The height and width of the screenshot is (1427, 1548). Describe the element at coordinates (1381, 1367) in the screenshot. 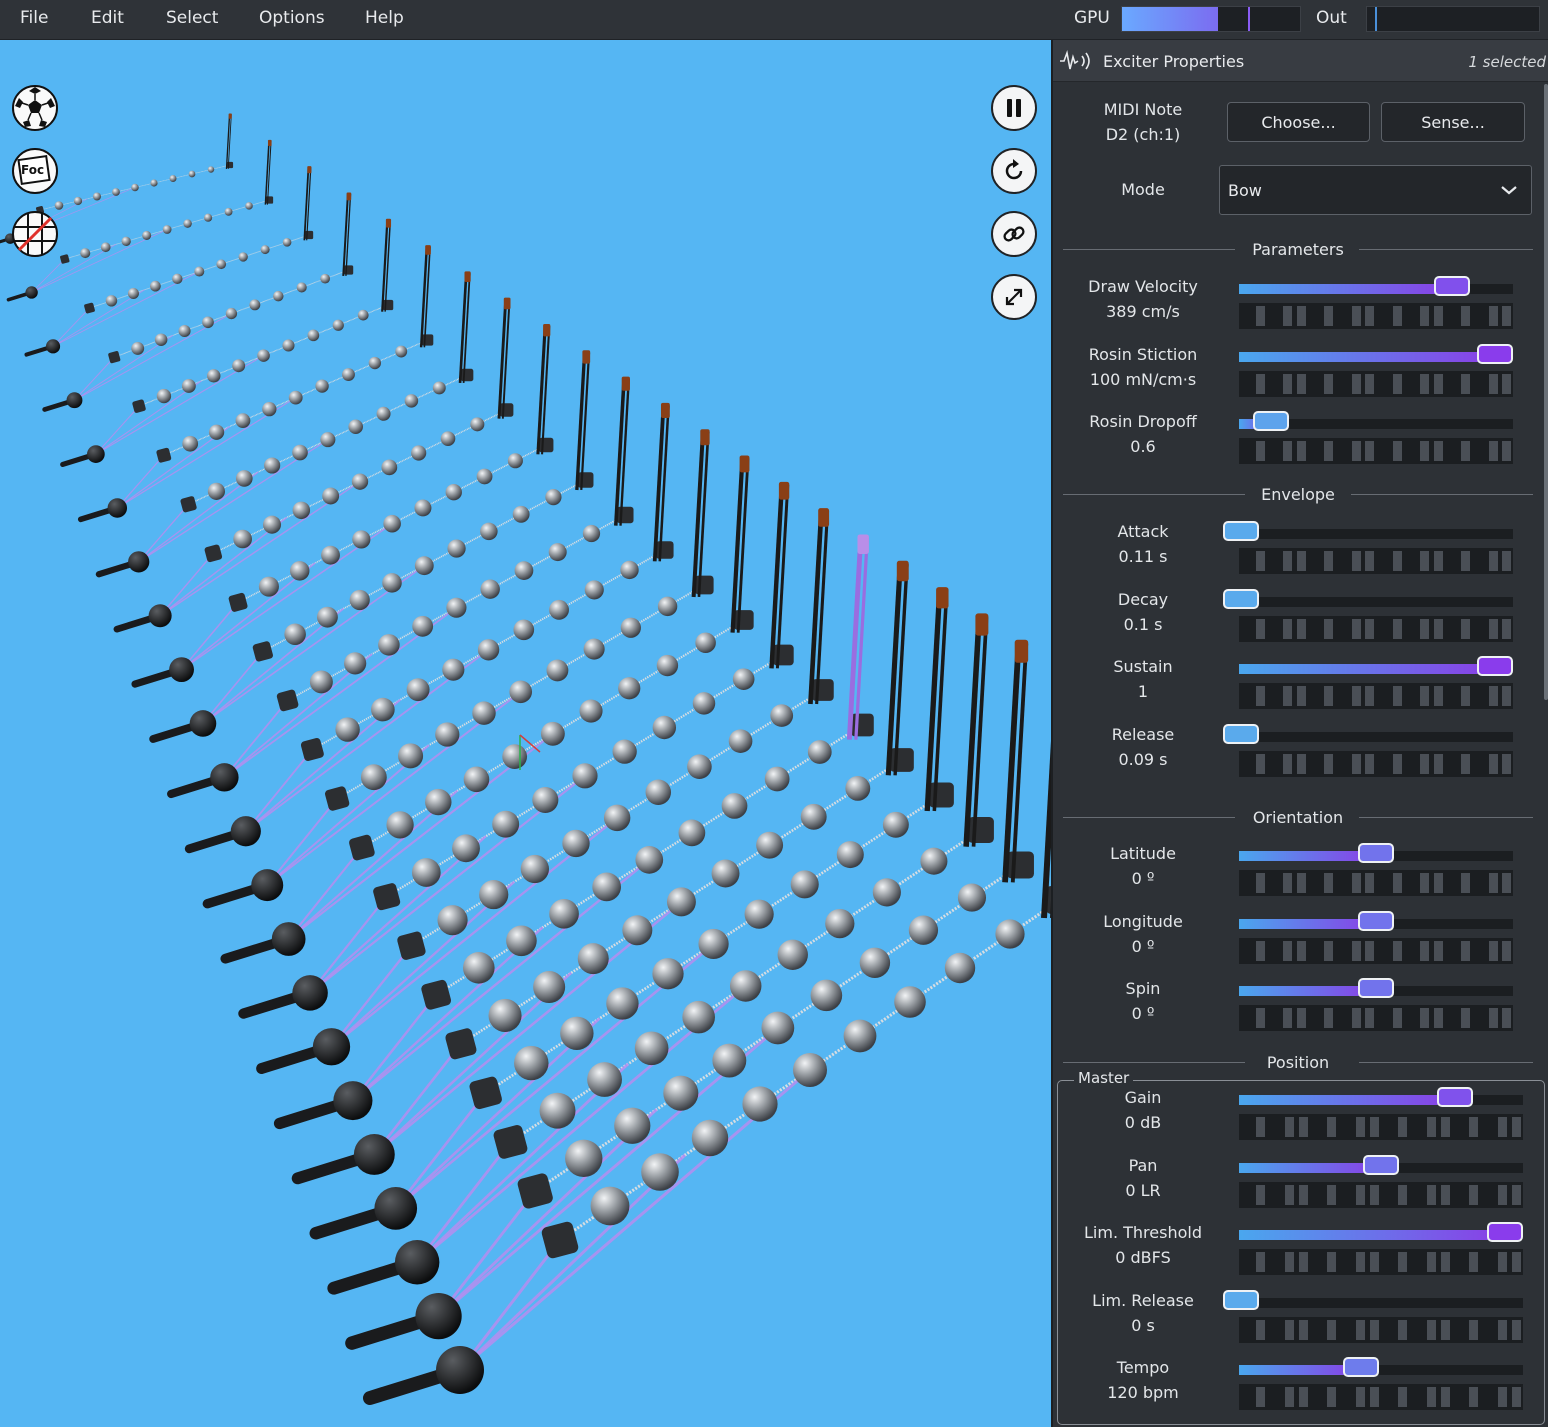

I see `tempo-slider` at that location.